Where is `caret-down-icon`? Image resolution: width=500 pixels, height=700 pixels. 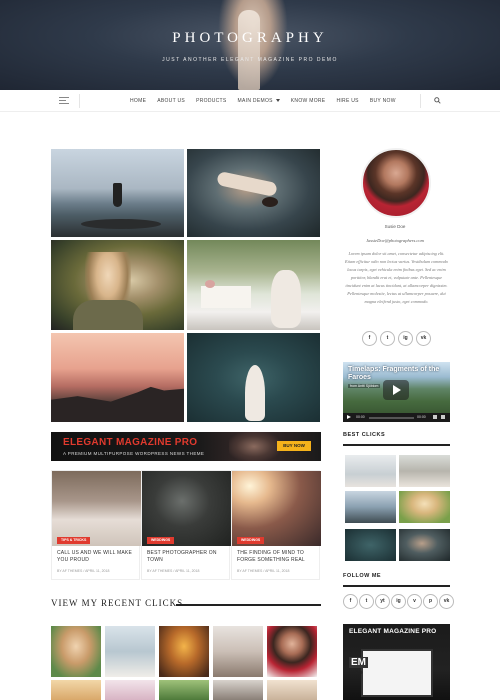 caret-down-icon is located at coordinates (277, 101).